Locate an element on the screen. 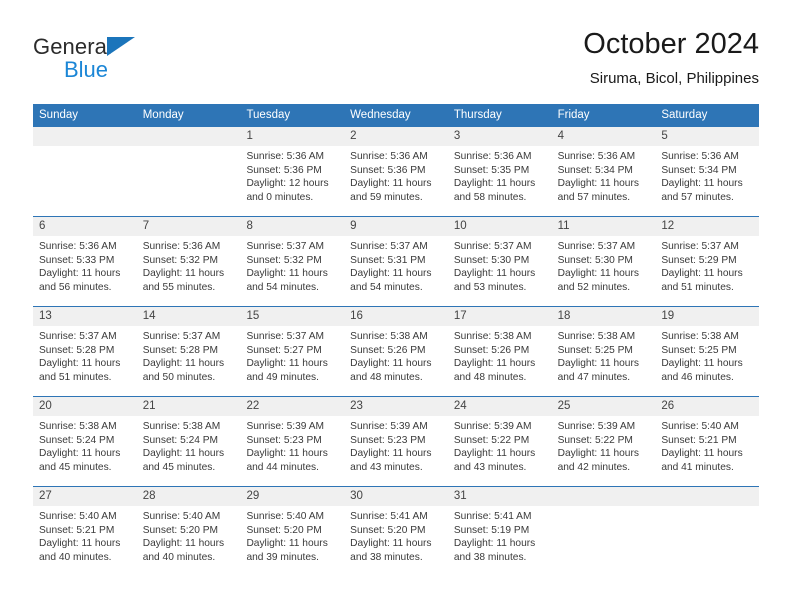 The image size is (792, 612). page-title: October 2024 is located at coordinates (671, 44).